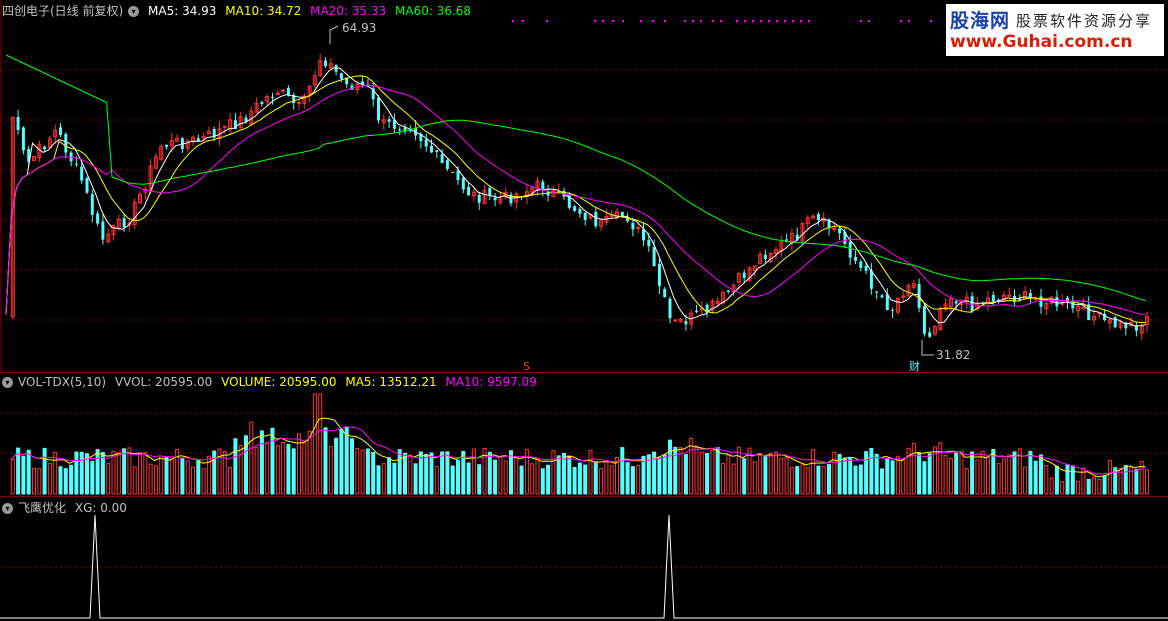  I want to click on ma20-readout: MA20: 35.33, so click(348, 11).